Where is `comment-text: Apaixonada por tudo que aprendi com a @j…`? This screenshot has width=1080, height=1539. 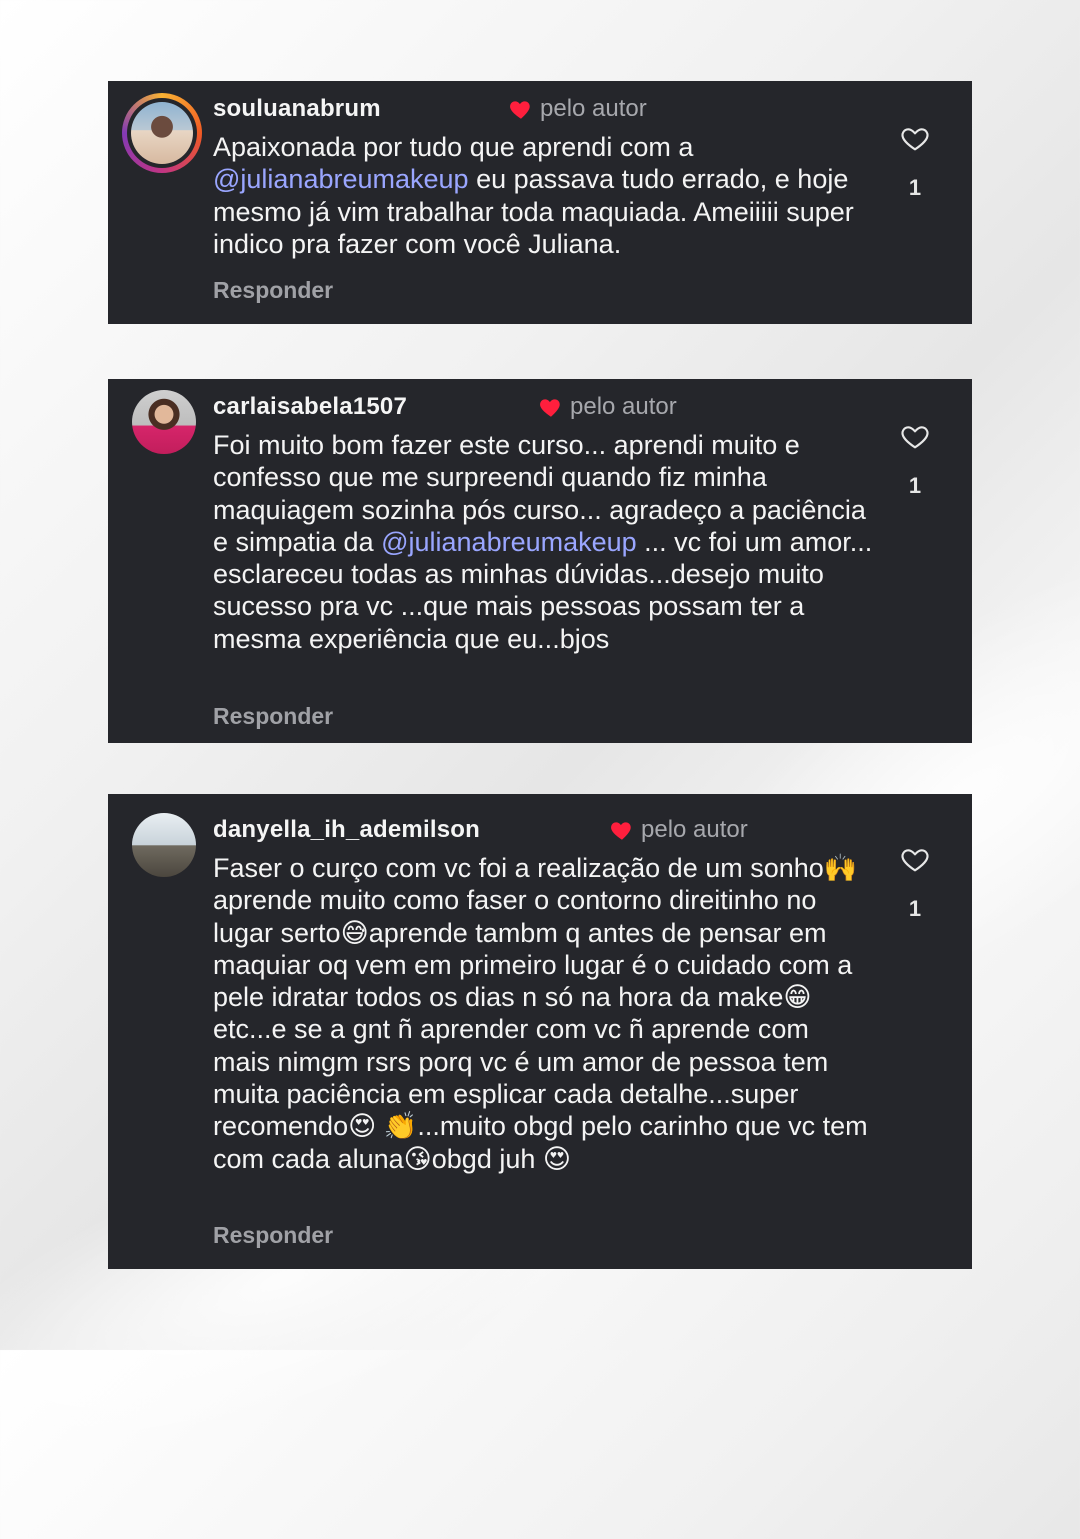 comment-text: Apaixonada por tudo que aprendi com a @j… is located at coordinates (543, 195).